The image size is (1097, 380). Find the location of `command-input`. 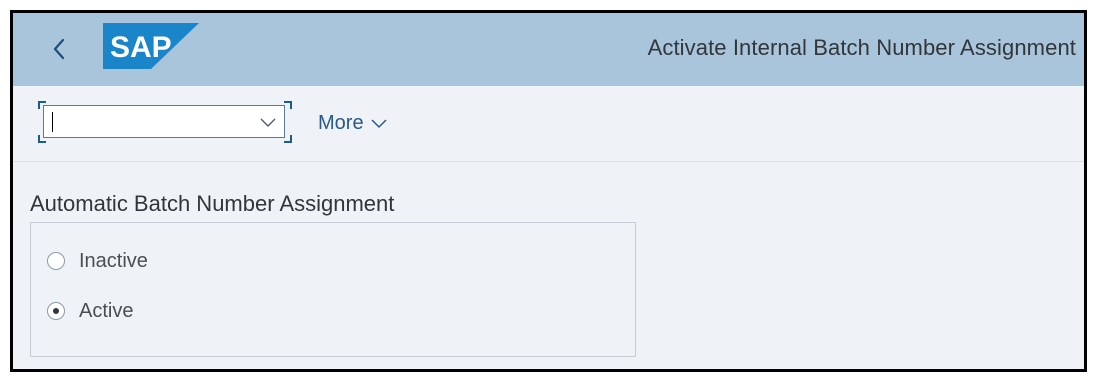

command-input is located at coordinates (150, 121).